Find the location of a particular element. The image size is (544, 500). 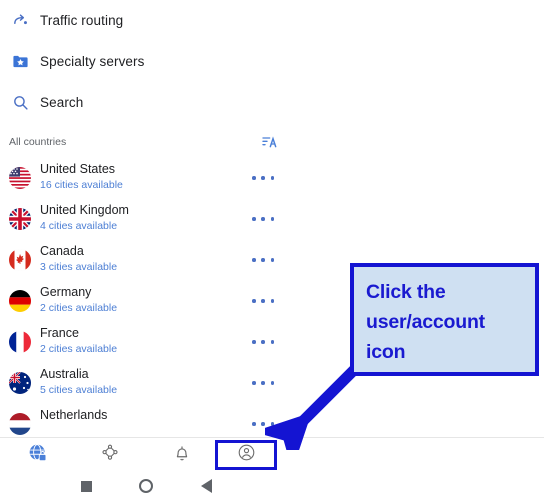

flag-gb-icon is located at coordinates (20, 219).